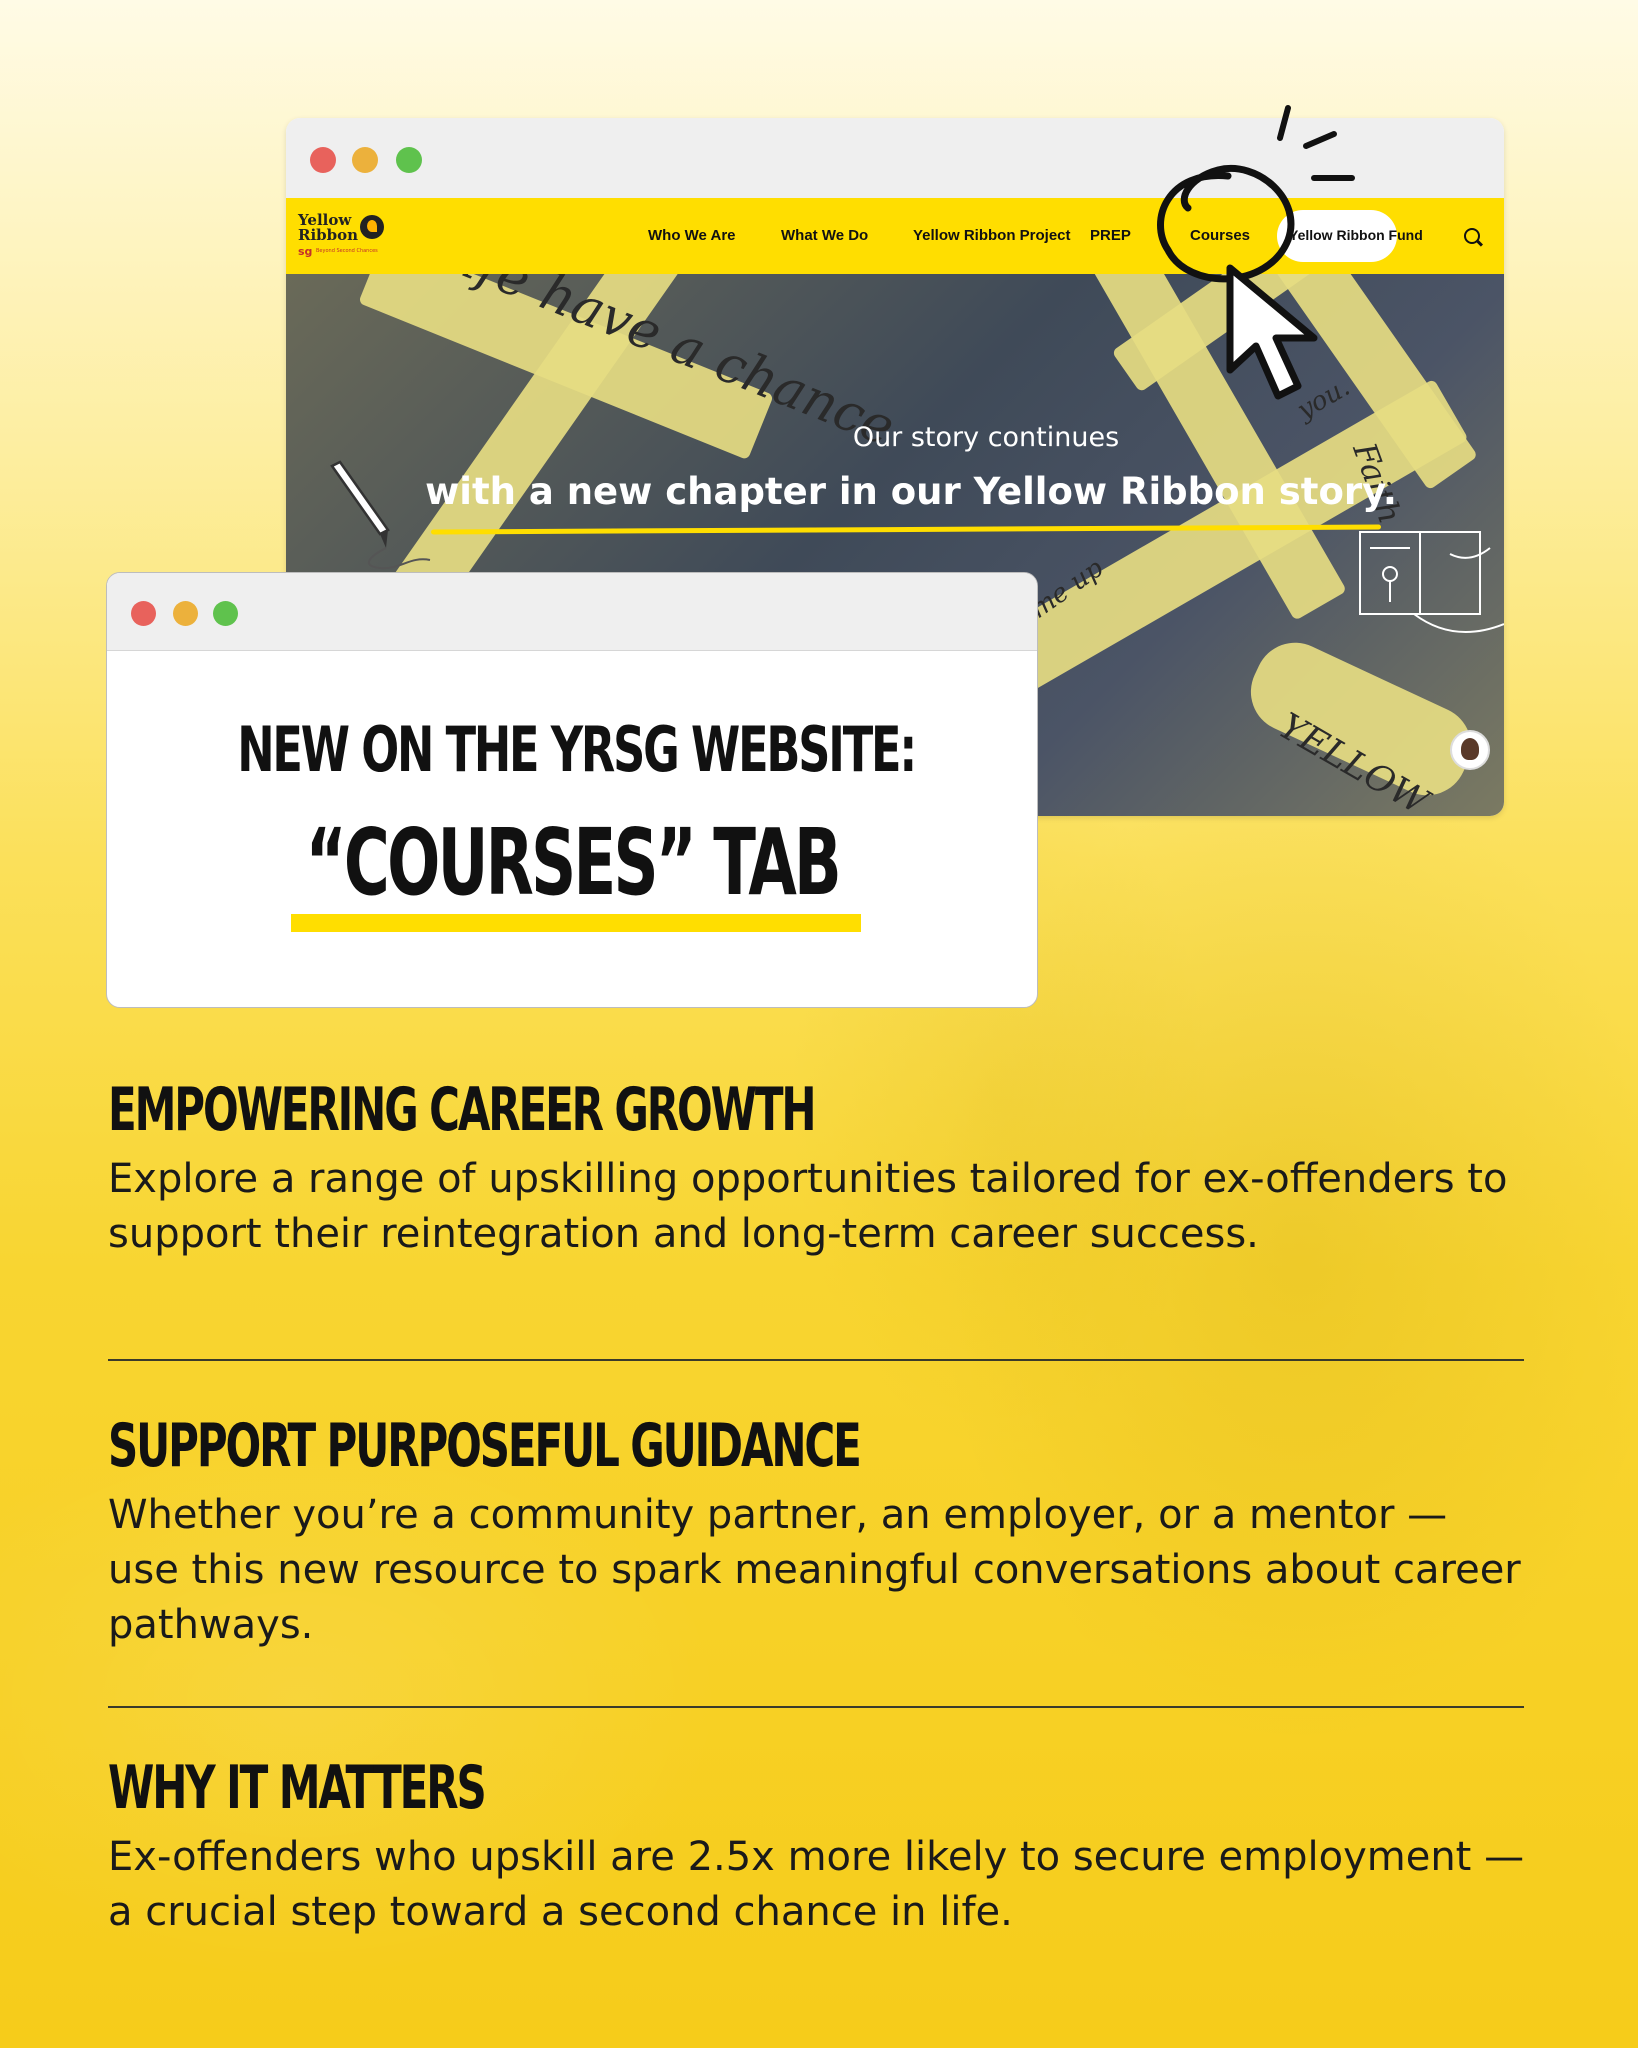 The image size is (1638, 2048). I want to click on search-icon, so click(1472, 236).